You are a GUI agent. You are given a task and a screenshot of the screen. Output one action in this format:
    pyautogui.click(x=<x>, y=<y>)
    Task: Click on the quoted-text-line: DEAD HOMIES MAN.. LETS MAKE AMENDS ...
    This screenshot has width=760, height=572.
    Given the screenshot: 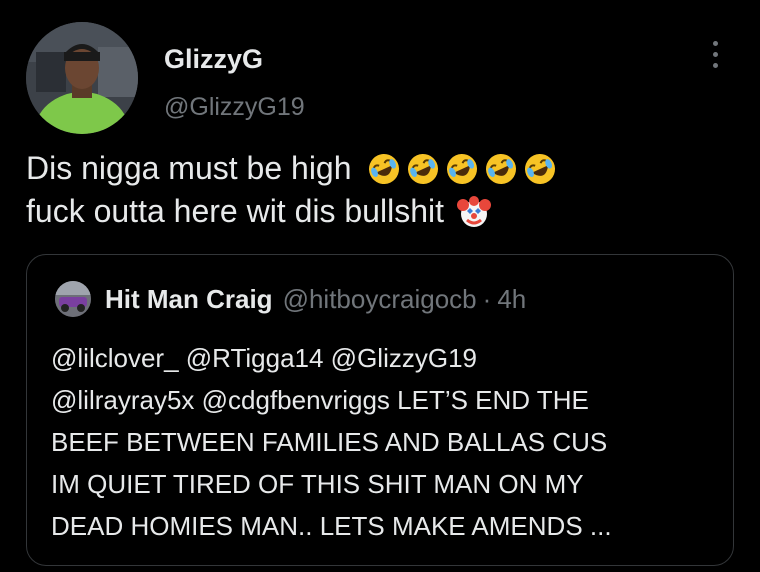 What is the action you would take?
    pyautogui.click(x=331, y=526)
    